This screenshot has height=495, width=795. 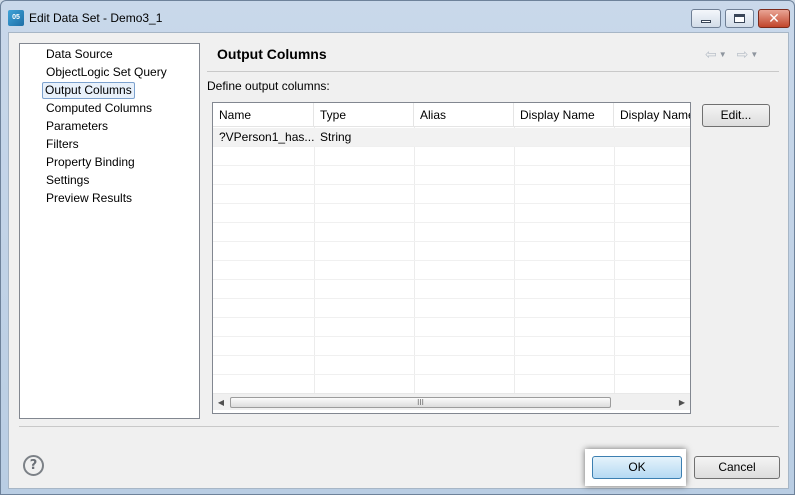 I want to click on close-button: ✕, so click(x=774, y=18).